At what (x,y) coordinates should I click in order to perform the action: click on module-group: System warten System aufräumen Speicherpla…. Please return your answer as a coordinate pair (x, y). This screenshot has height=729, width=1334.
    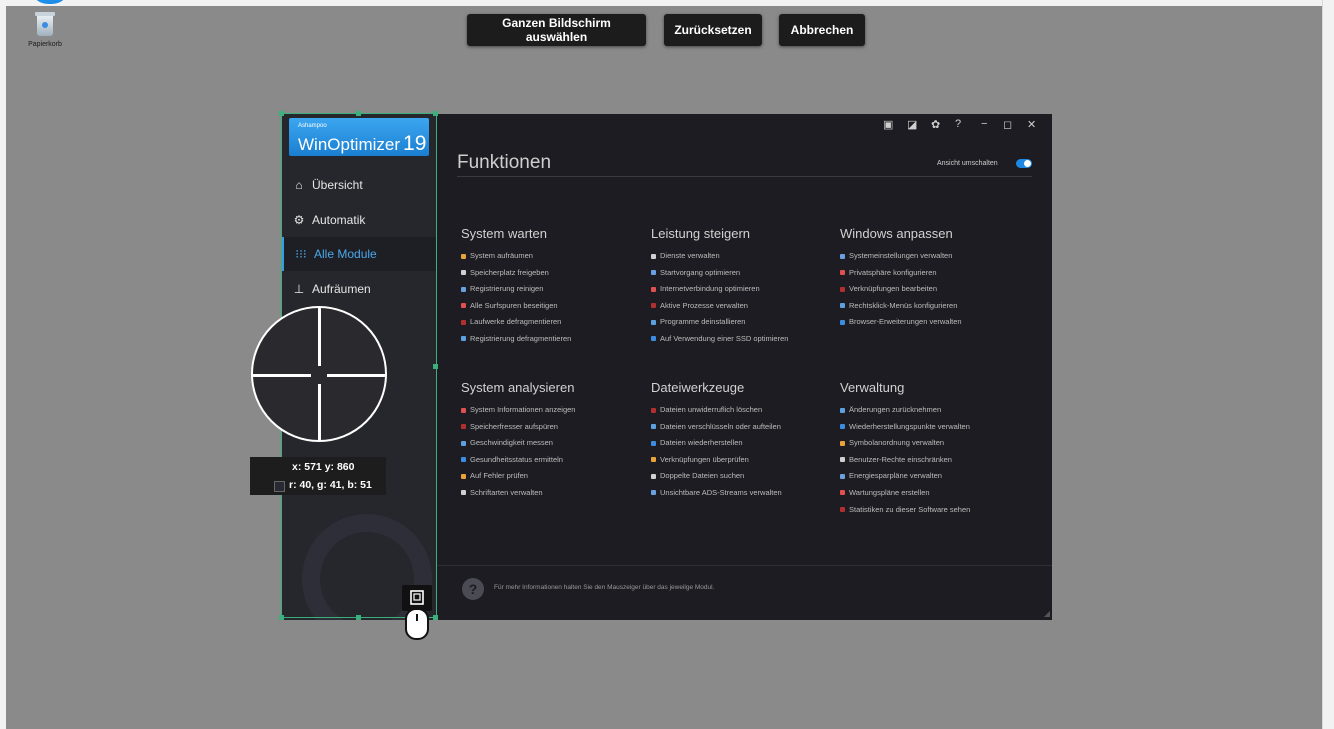
    Looking at the image, I should click on (556, 287).